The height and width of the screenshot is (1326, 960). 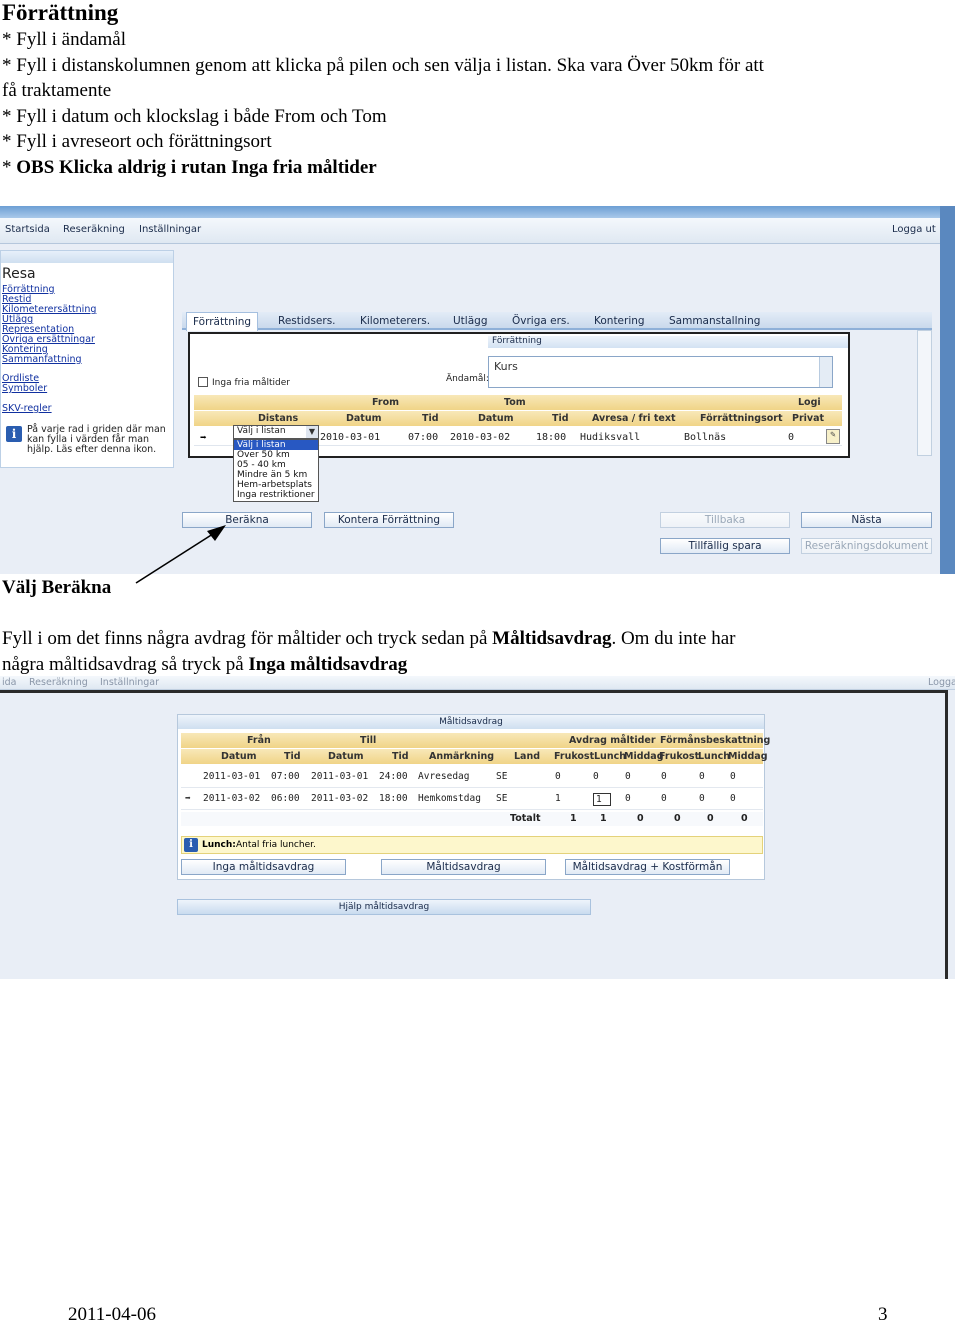 What do you see at coordinates (866, 520) in the screenshot?
I see `nasta-button: Nästa` at bounding box center [866, 520].